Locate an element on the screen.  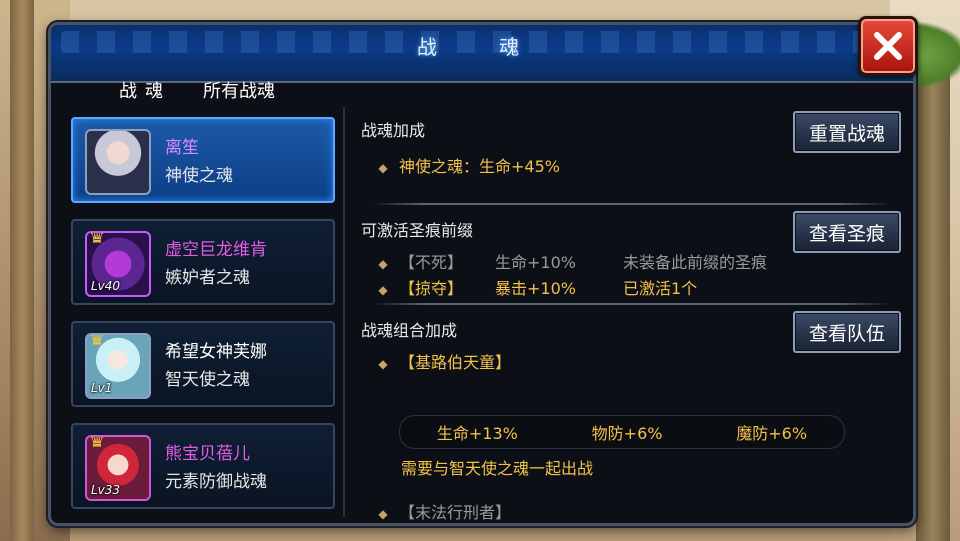
close-icon is located at coordinates (888, 46).